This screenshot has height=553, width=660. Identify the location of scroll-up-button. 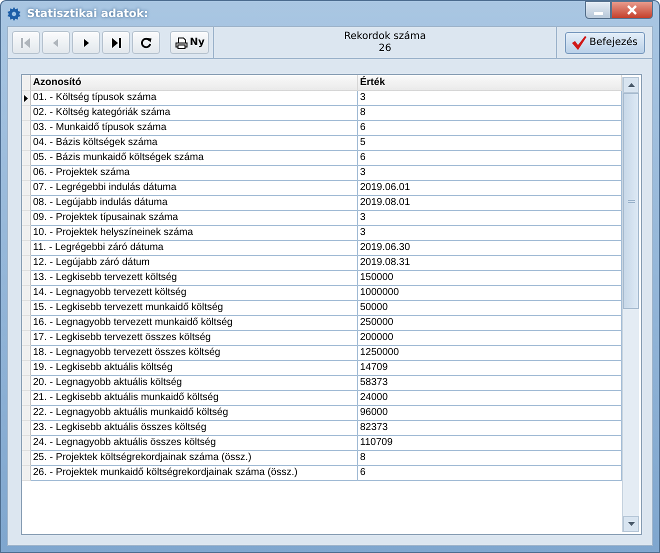
(631, 85).